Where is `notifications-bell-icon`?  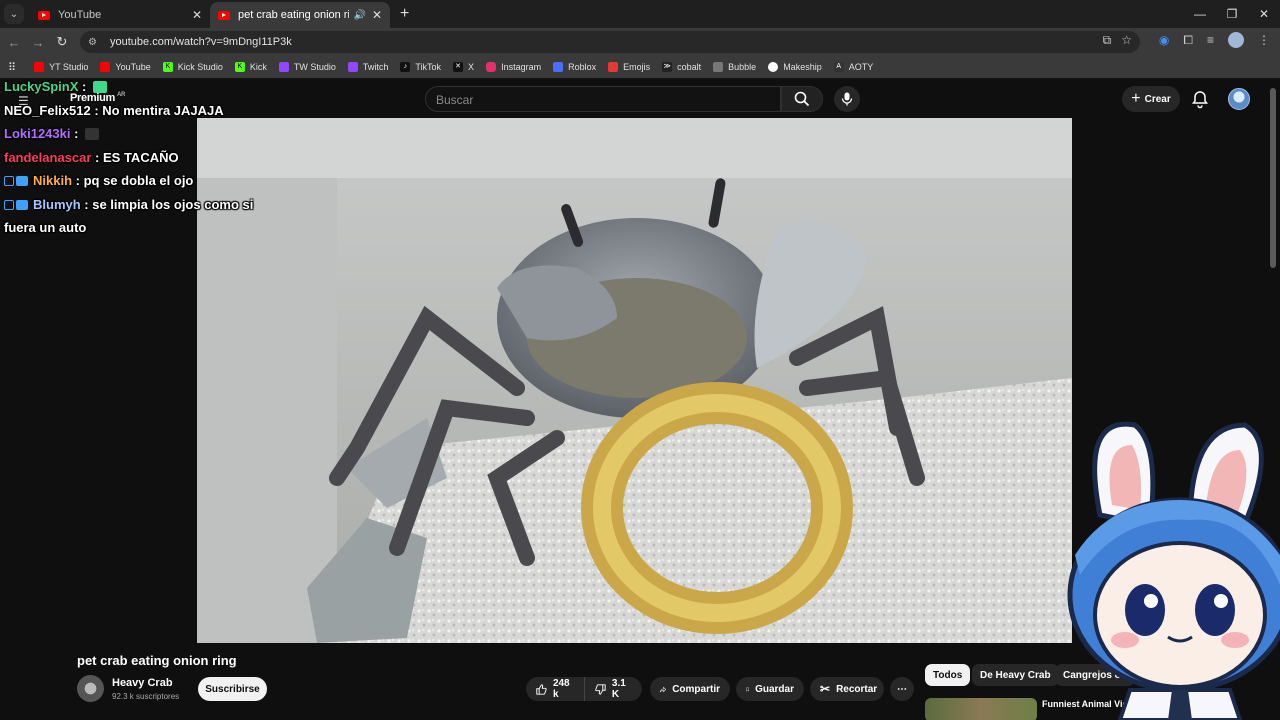 notifications-bell-icon is located at coordinates (1200, 99).